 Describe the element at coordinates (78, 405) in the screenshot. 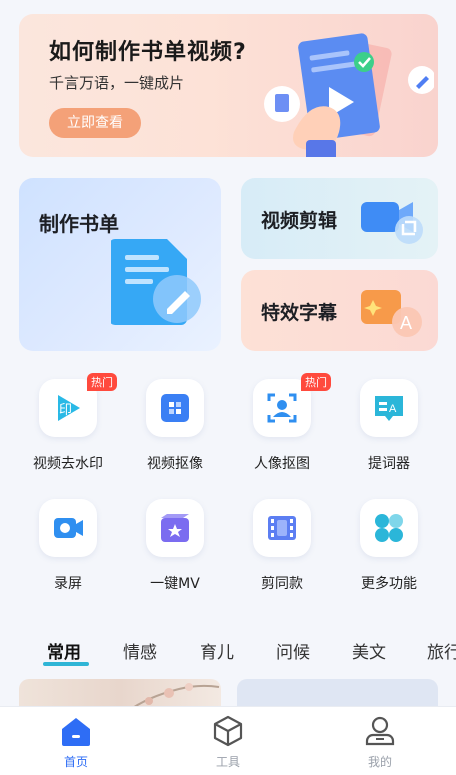

I see `watermark-remove-icon: 印 热门` at that location.